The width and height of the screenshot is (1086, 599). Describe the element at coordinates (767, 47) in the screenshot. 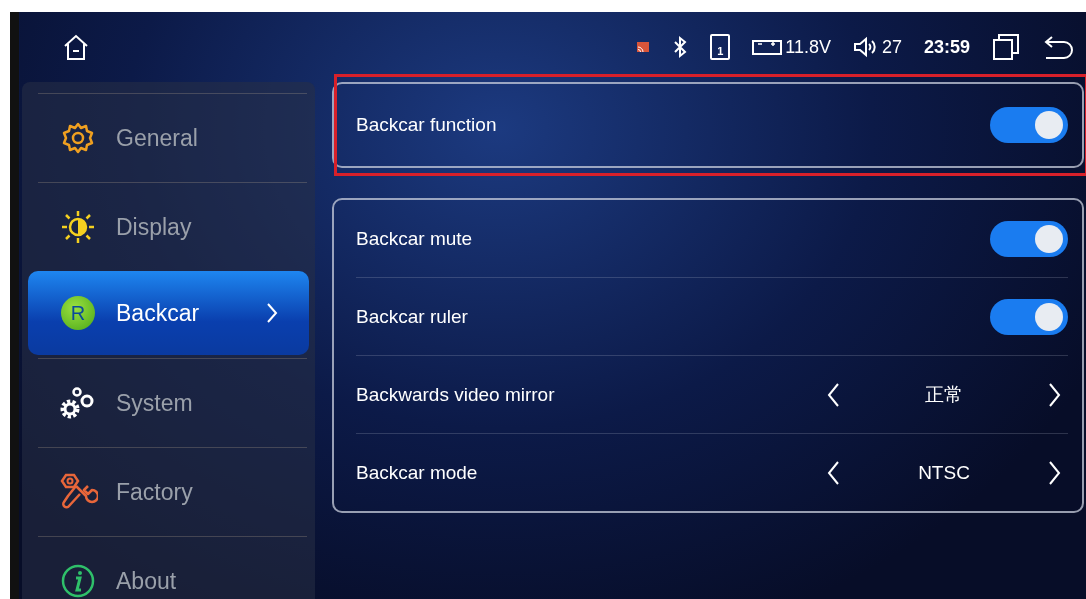

I see `battery-icon` at that location.